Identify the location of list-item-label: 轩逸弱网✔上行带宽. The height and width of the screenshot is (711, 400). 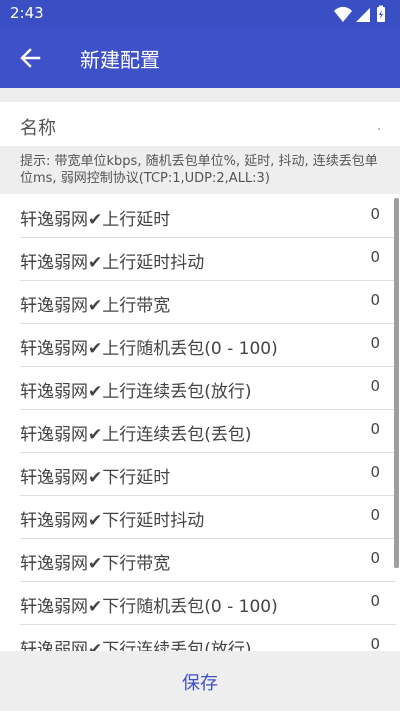
(95, 306).